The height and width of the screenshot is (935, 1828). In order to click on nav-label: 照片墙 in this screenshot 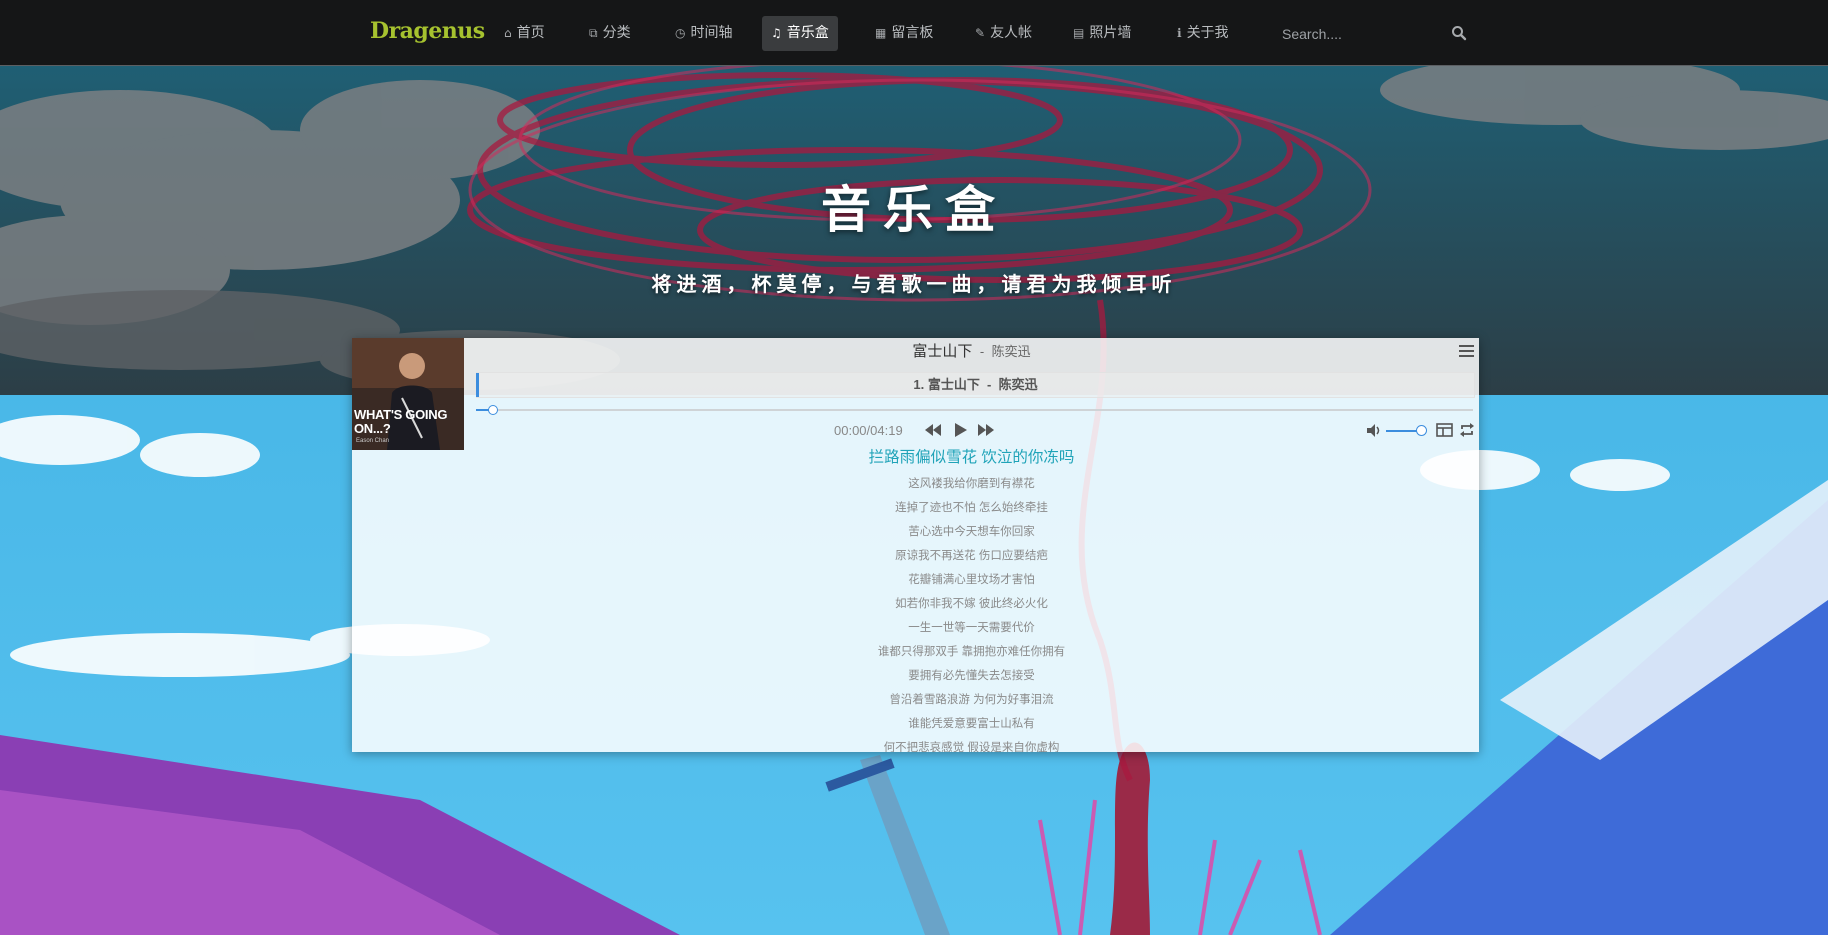, I will do `click(1110, 33)`.